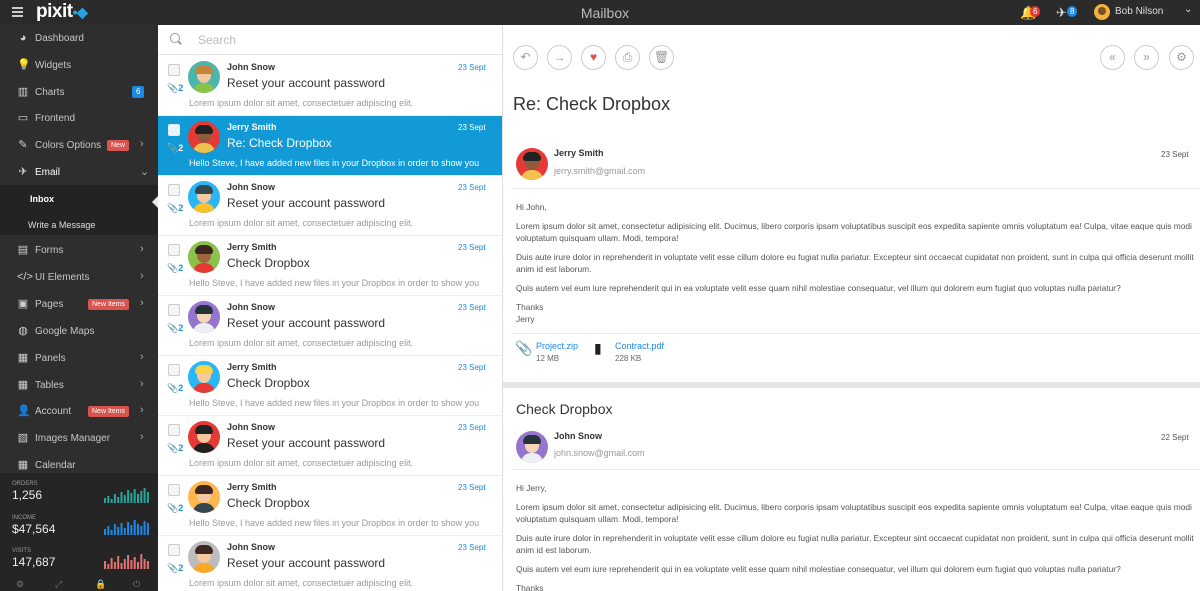 Image resolution: width=1200 pixels, height=591 pixels. What do you see at coordinates (79, 146) in the screenshot?
I see `sidebar-item-colors-options: ✎ Colors Options New ›` at bounding box center [79, 146].